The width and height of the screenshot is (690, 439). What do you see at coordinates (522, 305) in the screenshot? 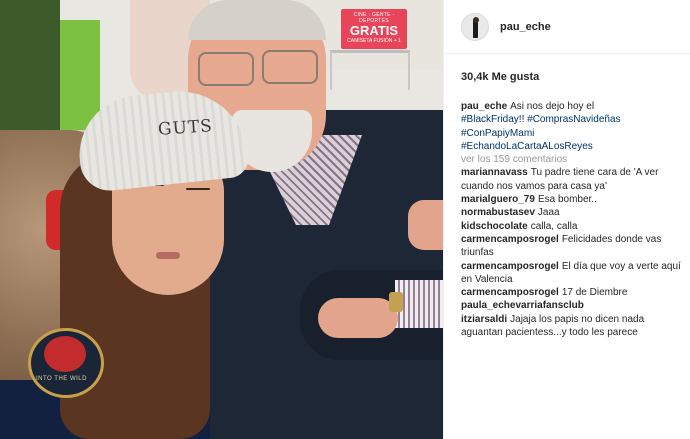
I see `comment-username: paula_echevarriafansclub` at bounding box center [522, 305].